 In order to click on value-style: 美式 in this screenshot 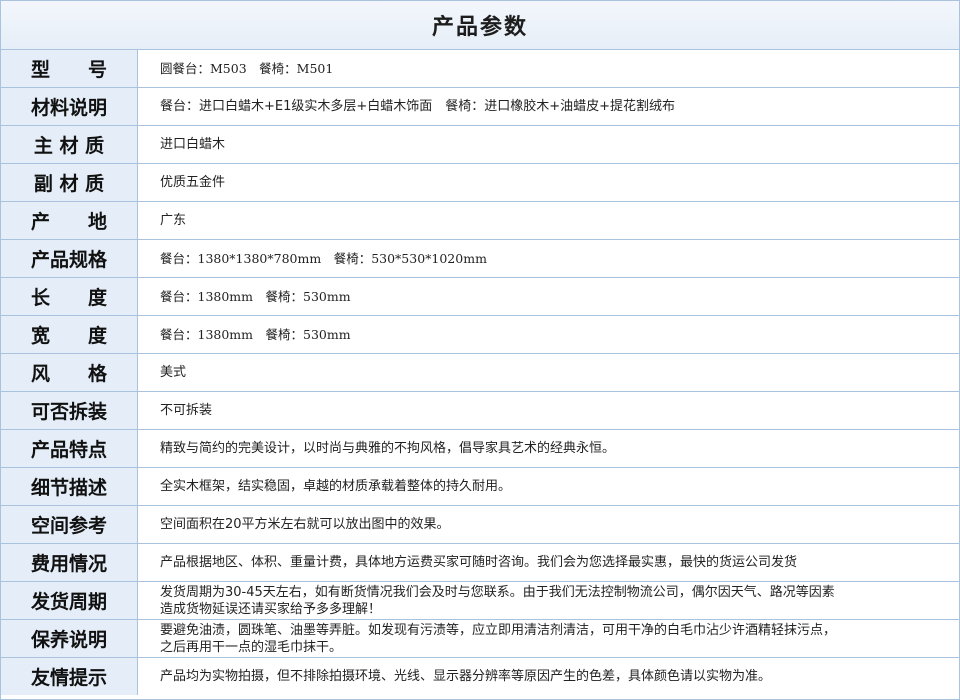, I will do `click(173, 372)`.